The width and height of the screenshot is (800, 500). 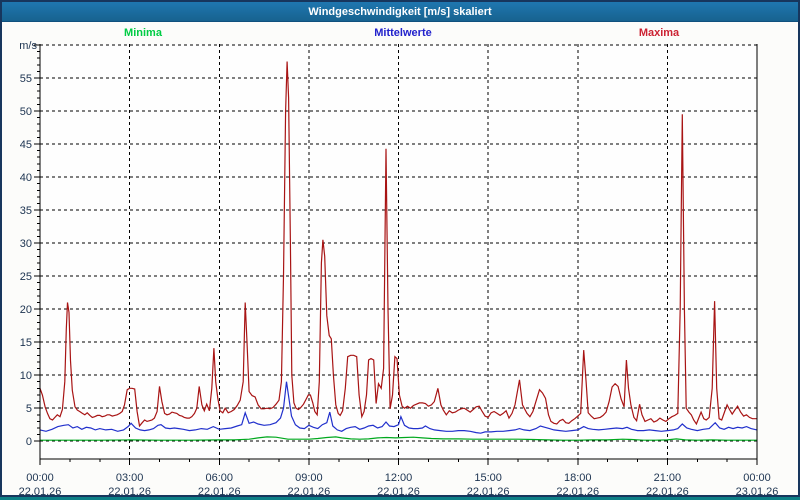 I want to click on x-tick-date-label: 23.01.26, so click(x=757, y=492).